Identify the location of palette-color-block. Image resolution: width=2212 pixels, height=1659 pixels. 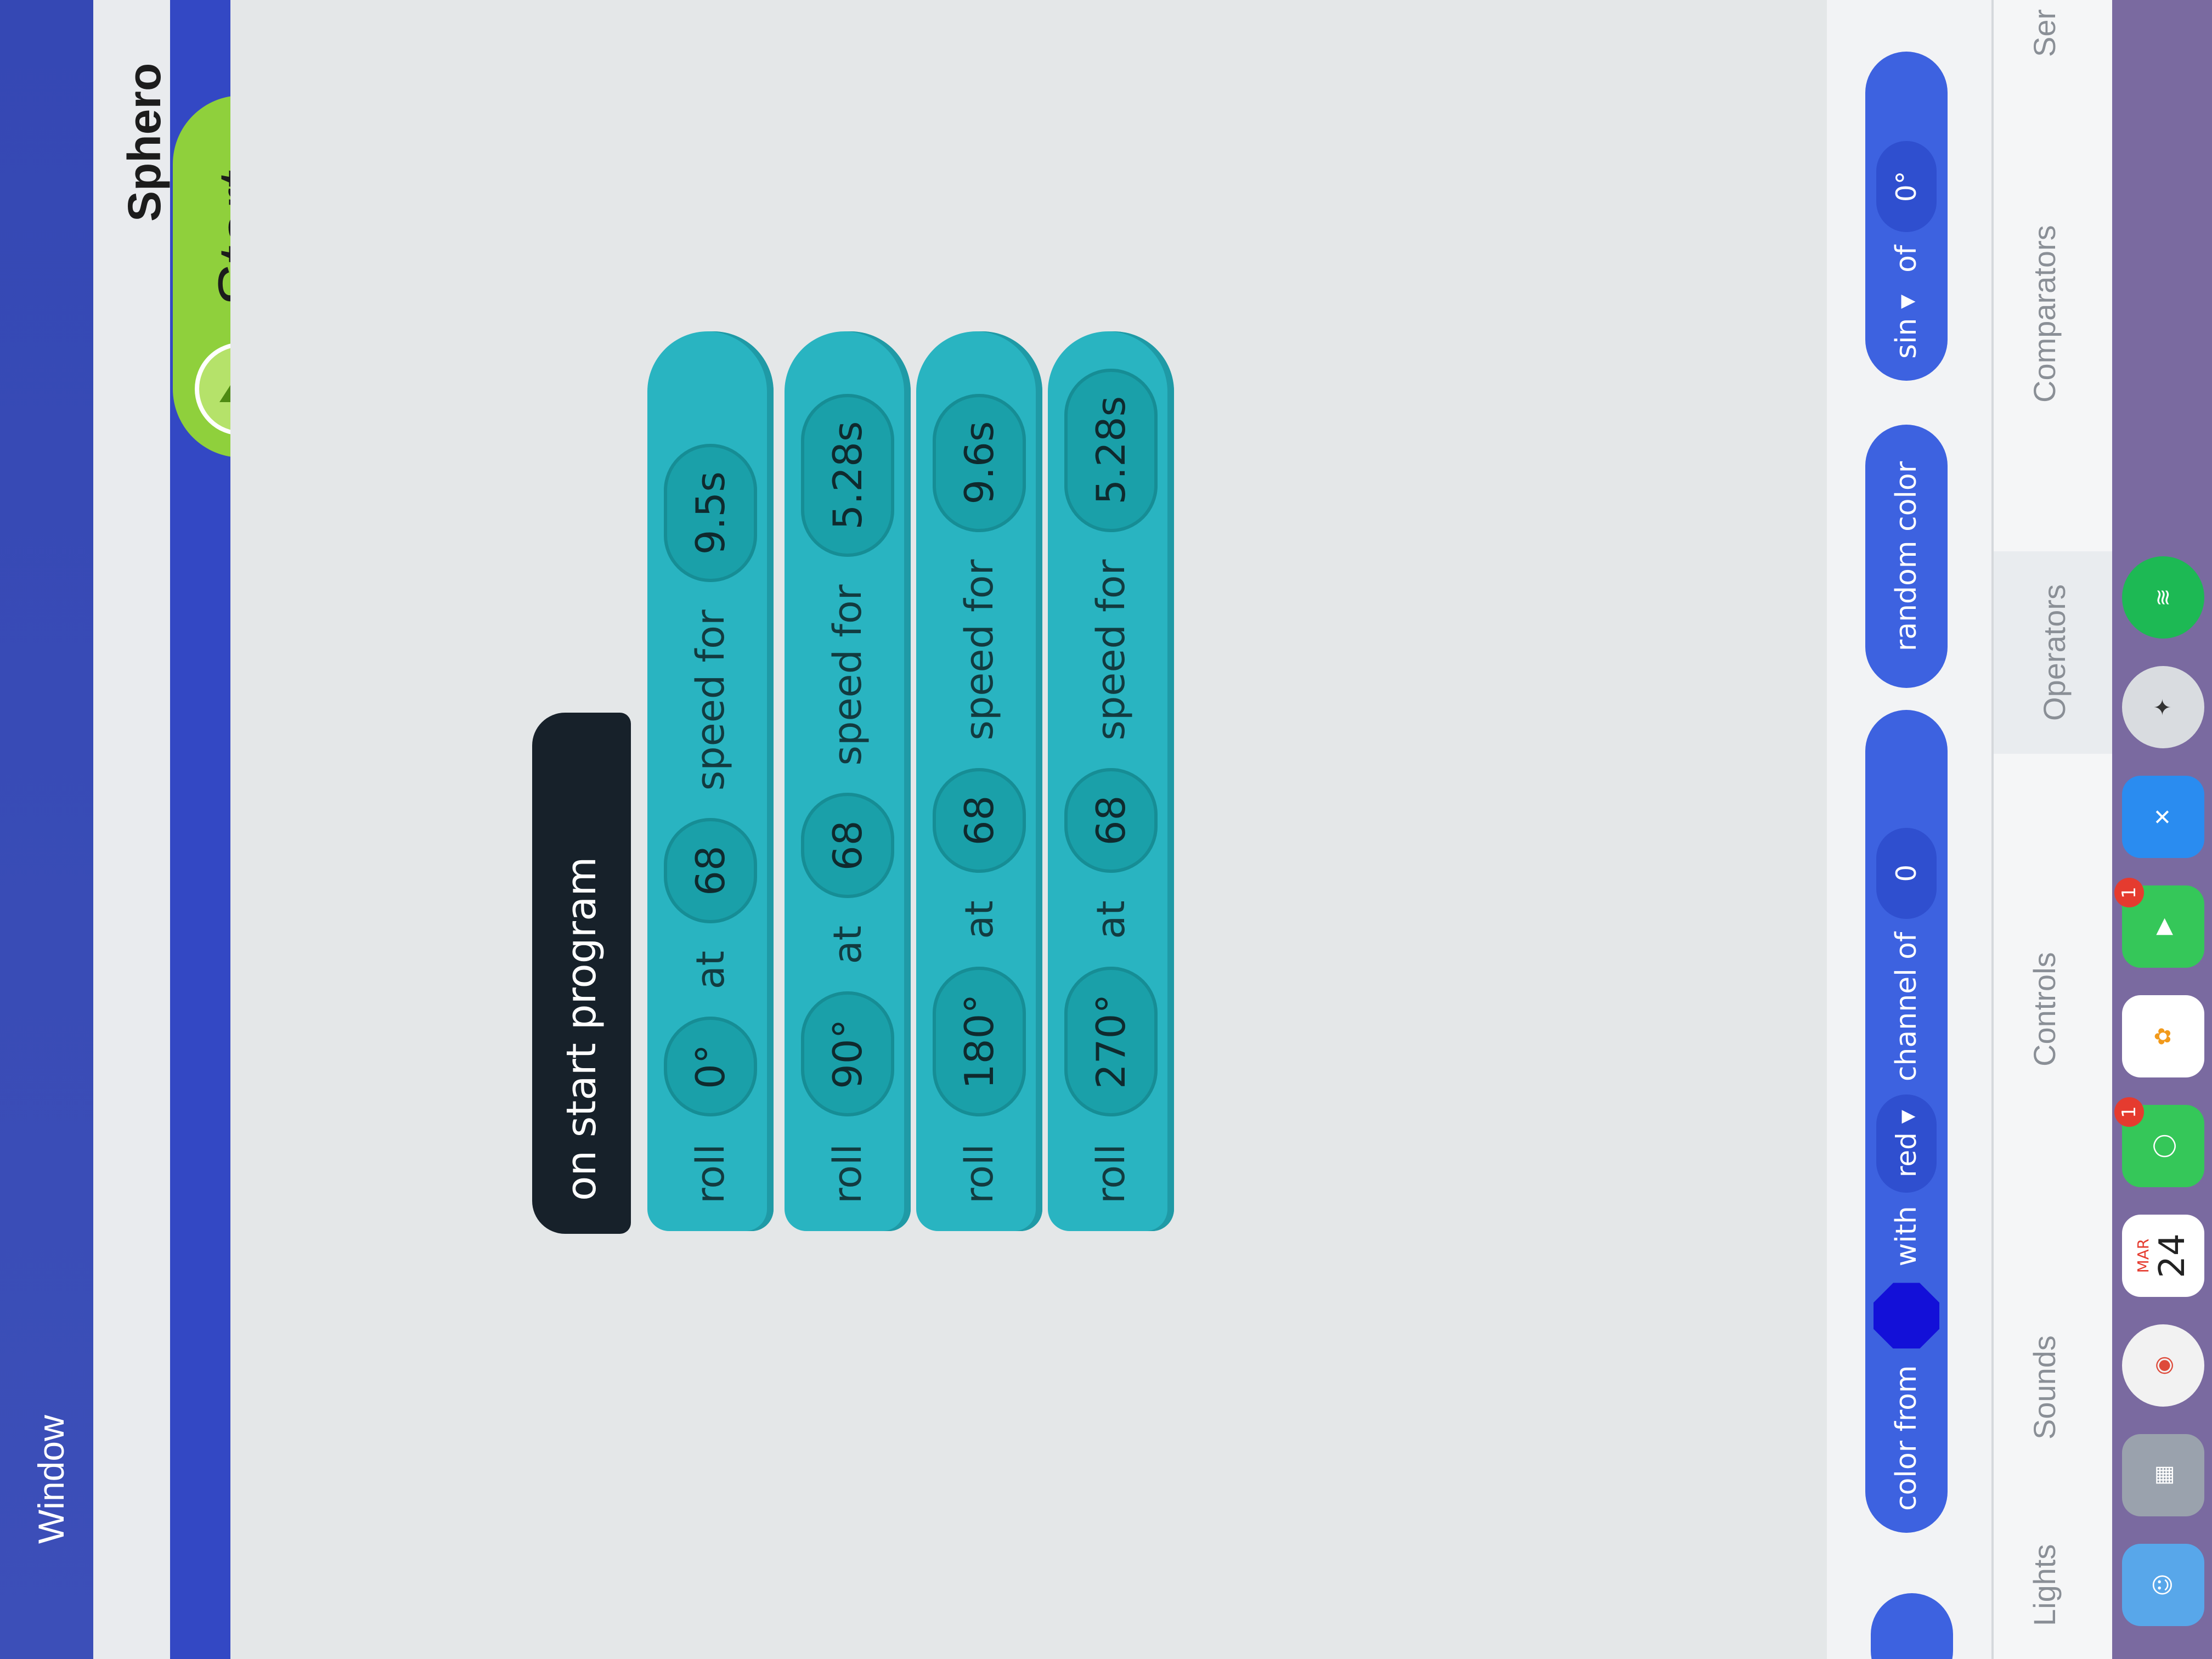
(1912, 1626).